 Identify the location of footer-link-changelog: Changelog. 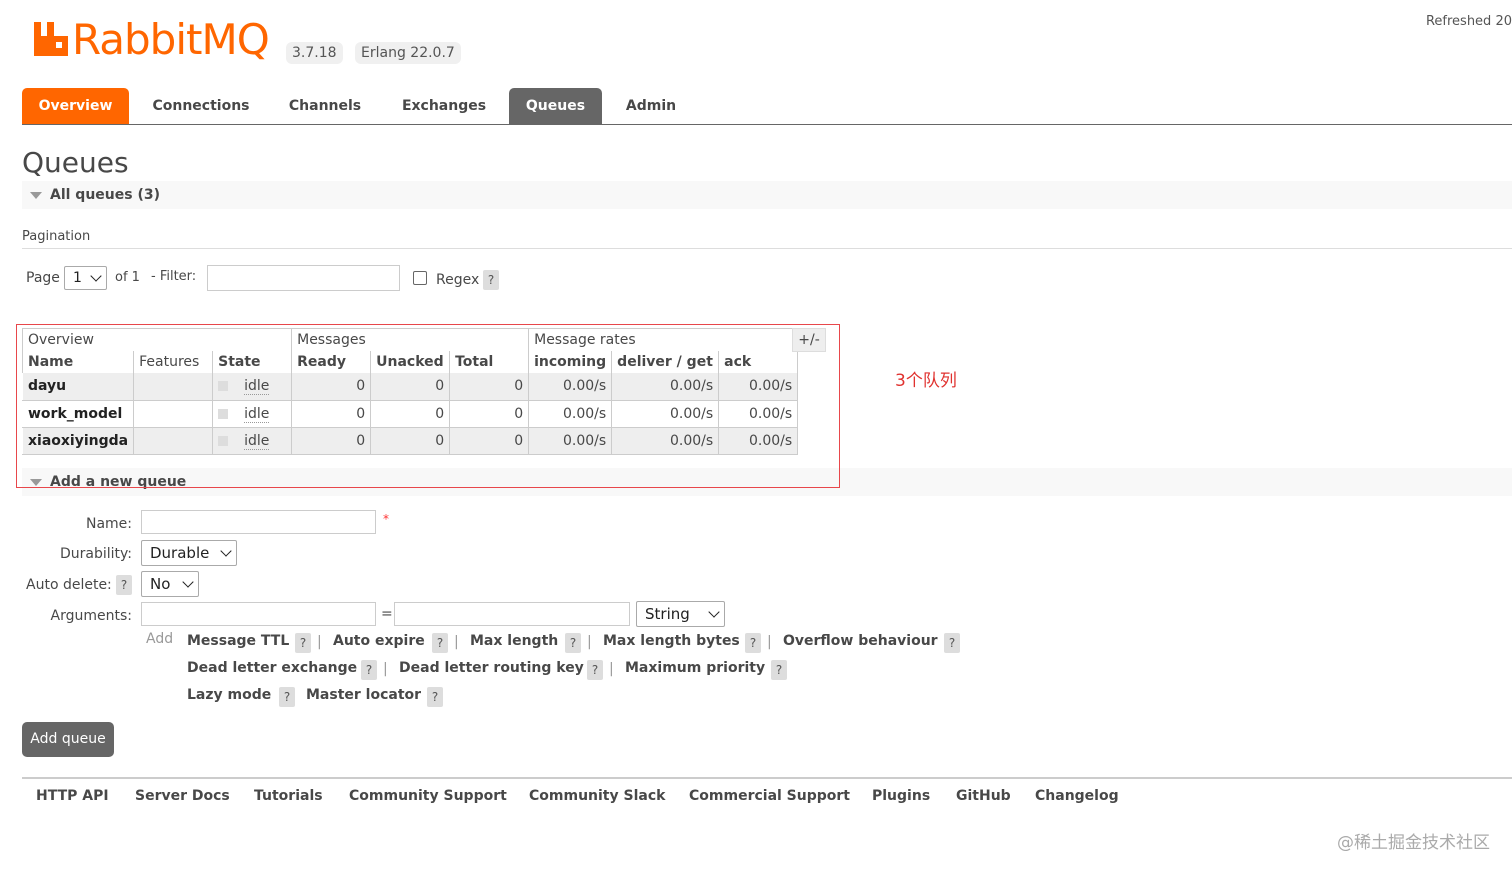
(1077, 796).